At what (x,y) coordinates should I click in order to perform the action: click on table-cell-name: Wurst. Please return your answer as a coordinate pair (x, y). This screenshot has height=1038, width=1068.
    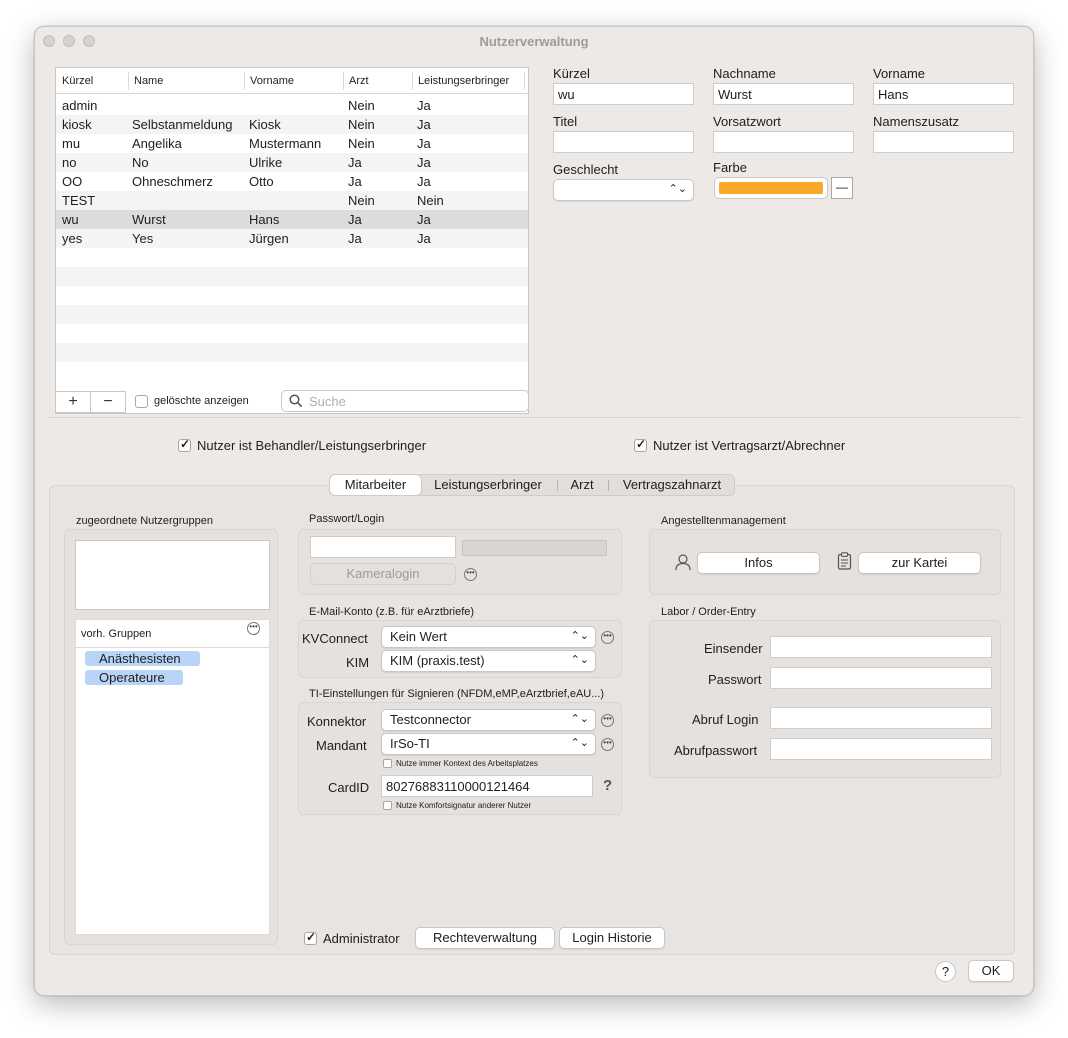
    Looking at the image, I should click on (149, 219).